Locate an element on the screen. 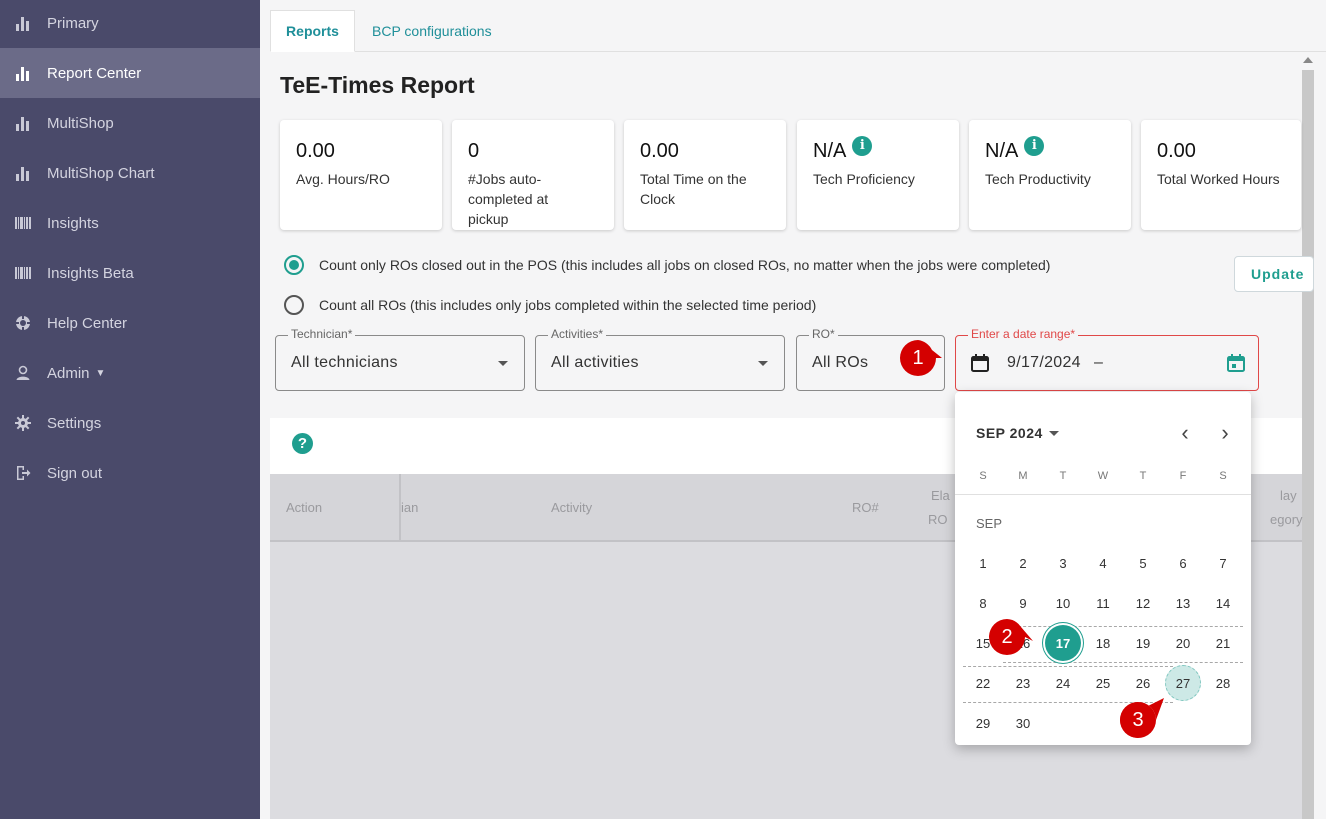  calendar-day-8: 8 is located at coordinates (983, 603).